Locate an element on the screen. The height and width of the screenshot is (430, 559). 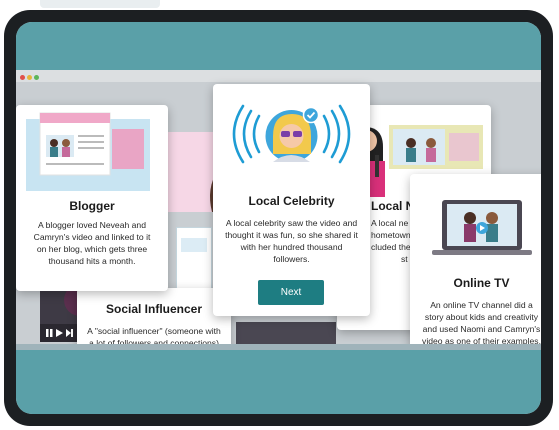
local-celebrity-title: Local Celebrity is located at coordinates (291, 201).